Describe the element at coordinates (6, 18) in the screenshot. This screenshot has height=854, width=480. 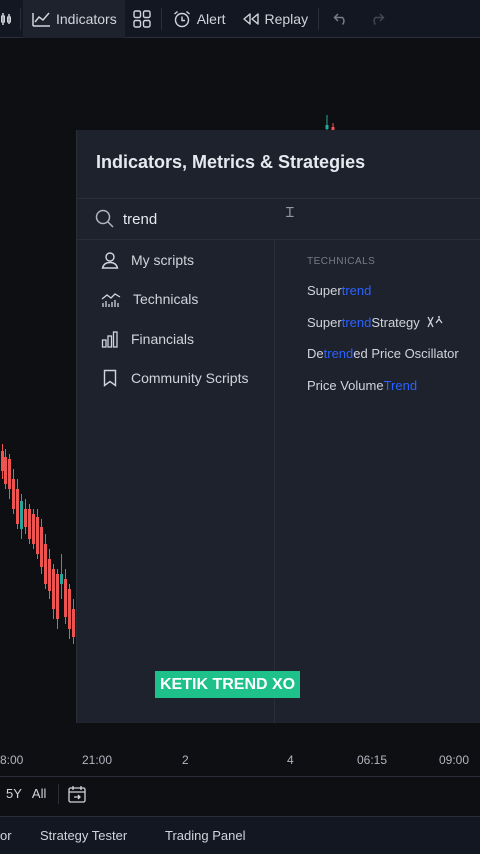
I see `candles-icon` at that location.